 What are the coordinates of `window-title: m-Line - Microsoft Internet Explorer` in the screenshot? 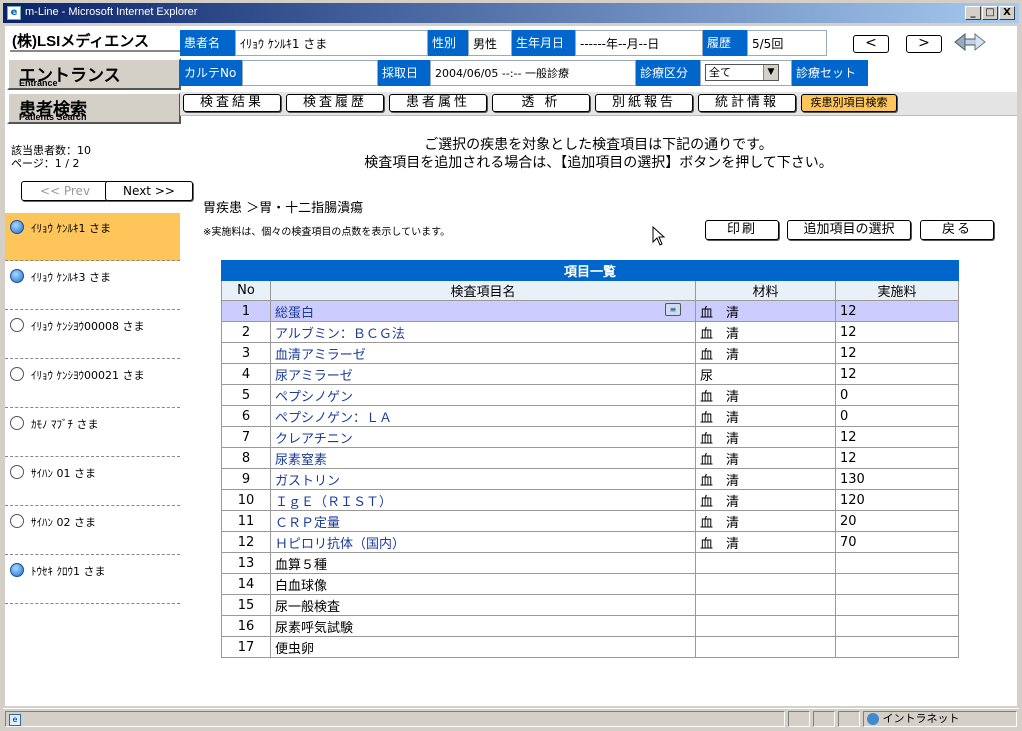 It's located at (111, 12).